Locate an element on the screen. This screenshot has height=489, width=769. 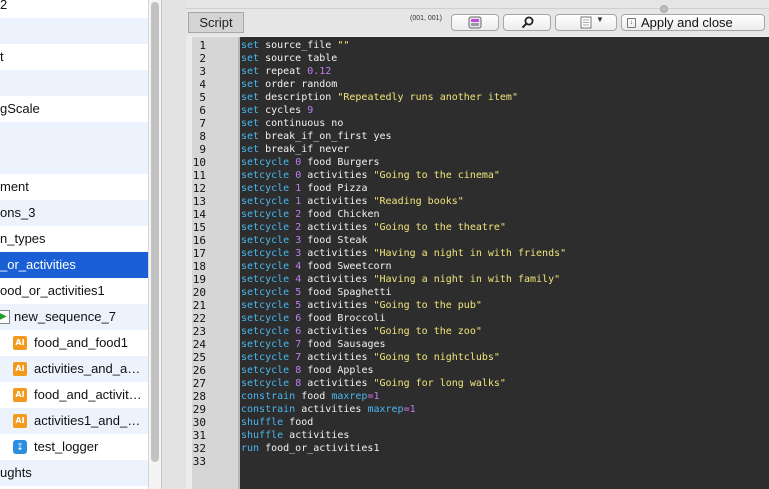
code-line: setcycle 2 food Chicken is located at coordinates (310, 214).